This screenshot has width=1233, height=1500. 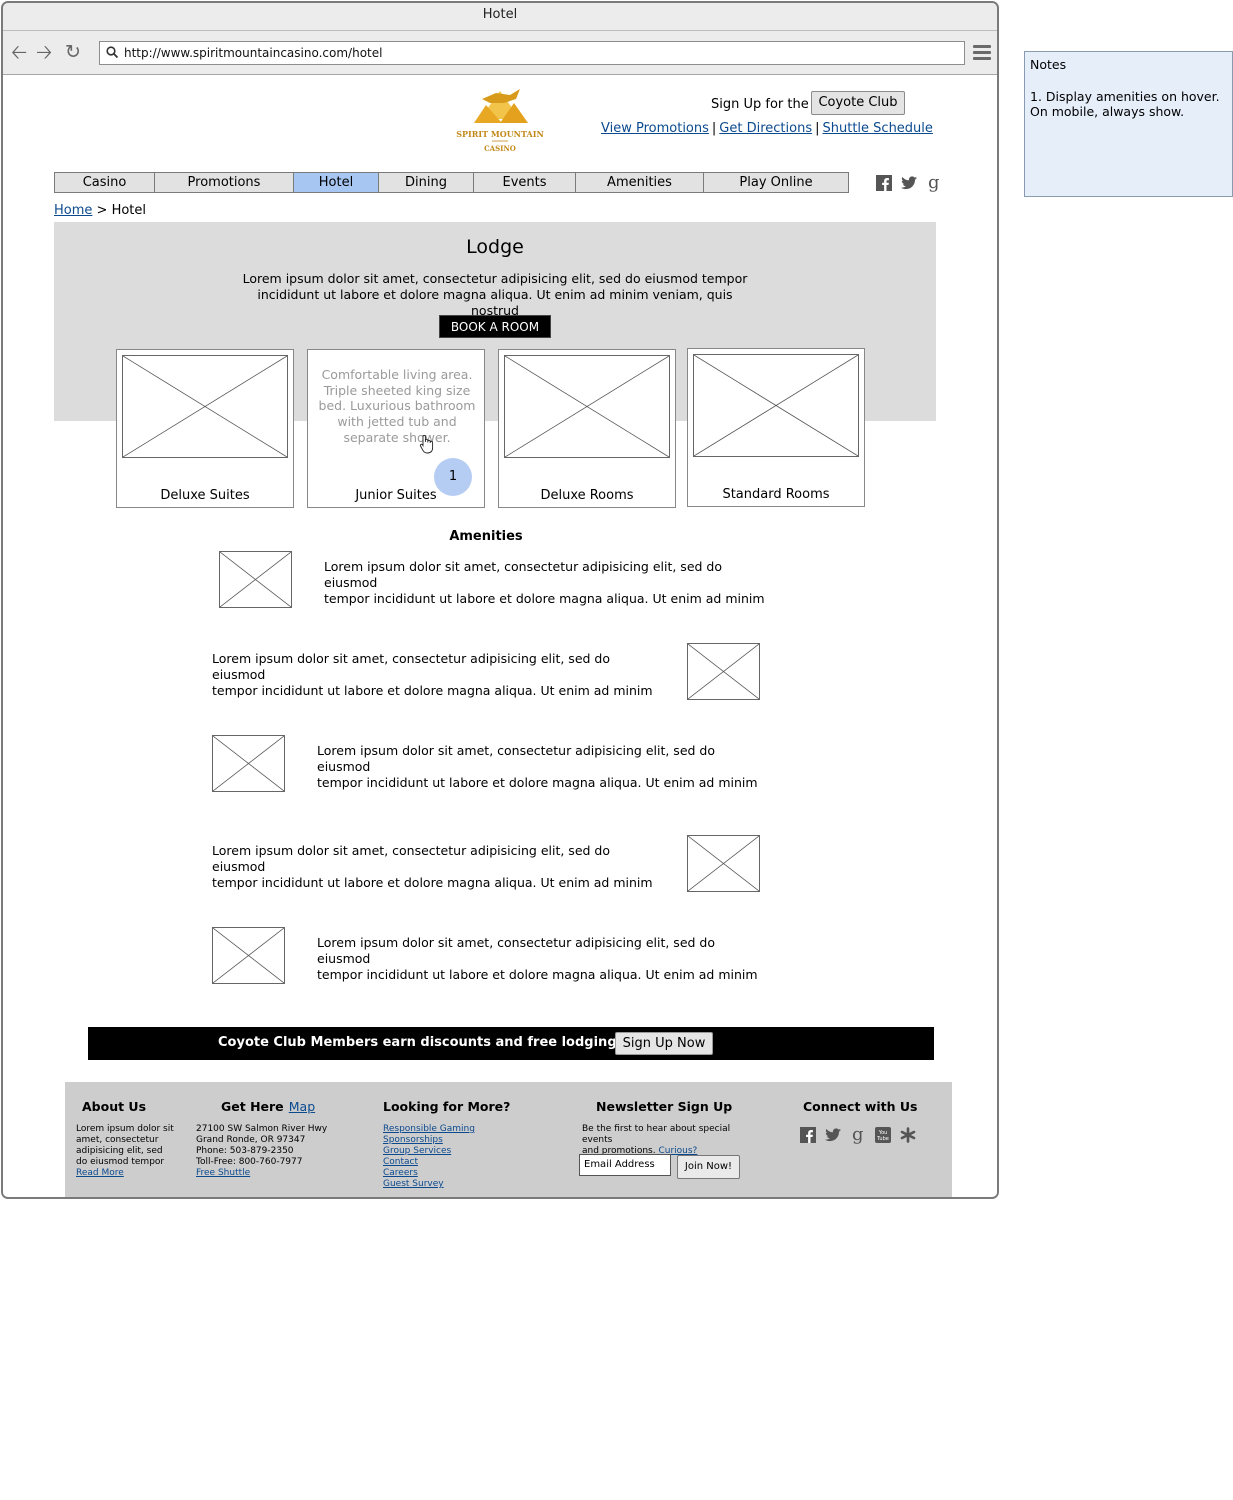 I want to click on view-promotions-link: View Promotions, so click(x=655, y=128).